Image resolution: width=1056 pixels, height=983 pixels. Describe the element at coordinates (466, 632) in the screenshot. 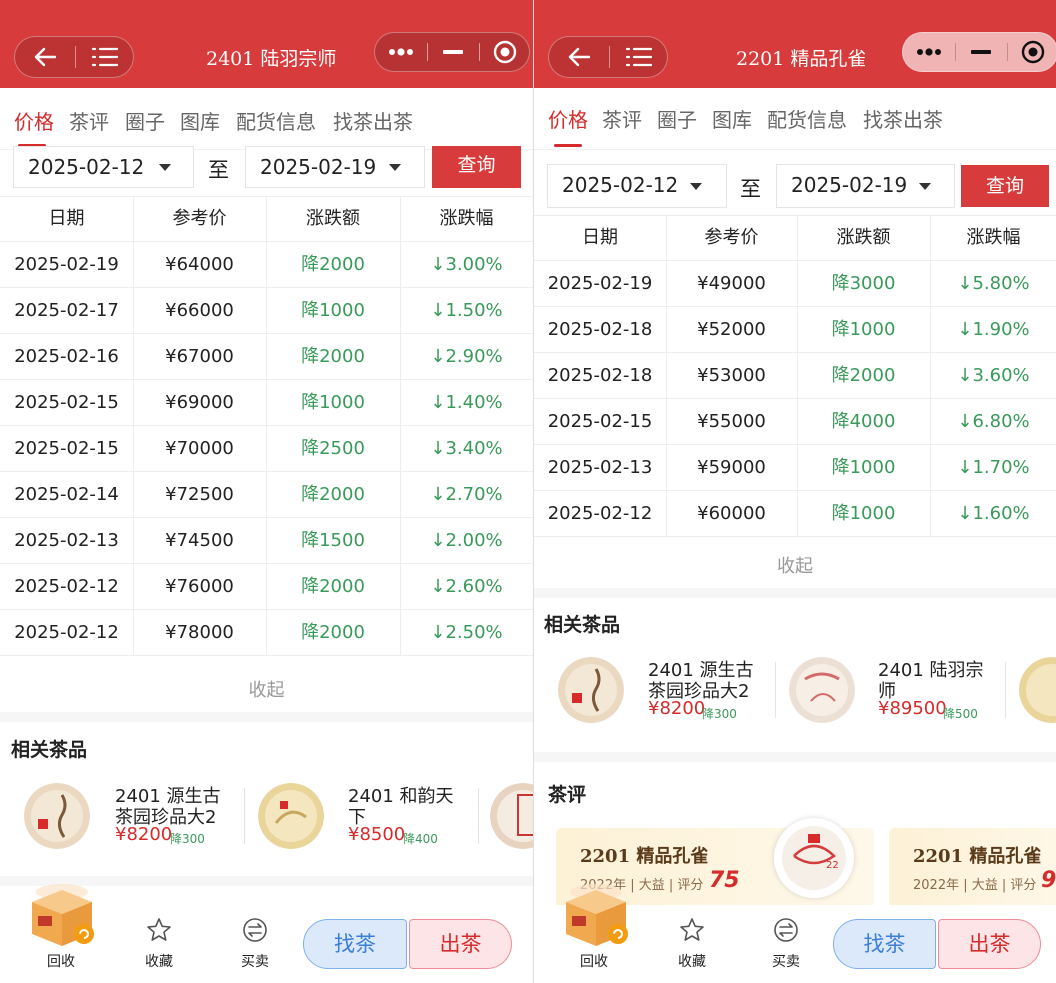

I see `table-cell: ↓2.50%` at that location.